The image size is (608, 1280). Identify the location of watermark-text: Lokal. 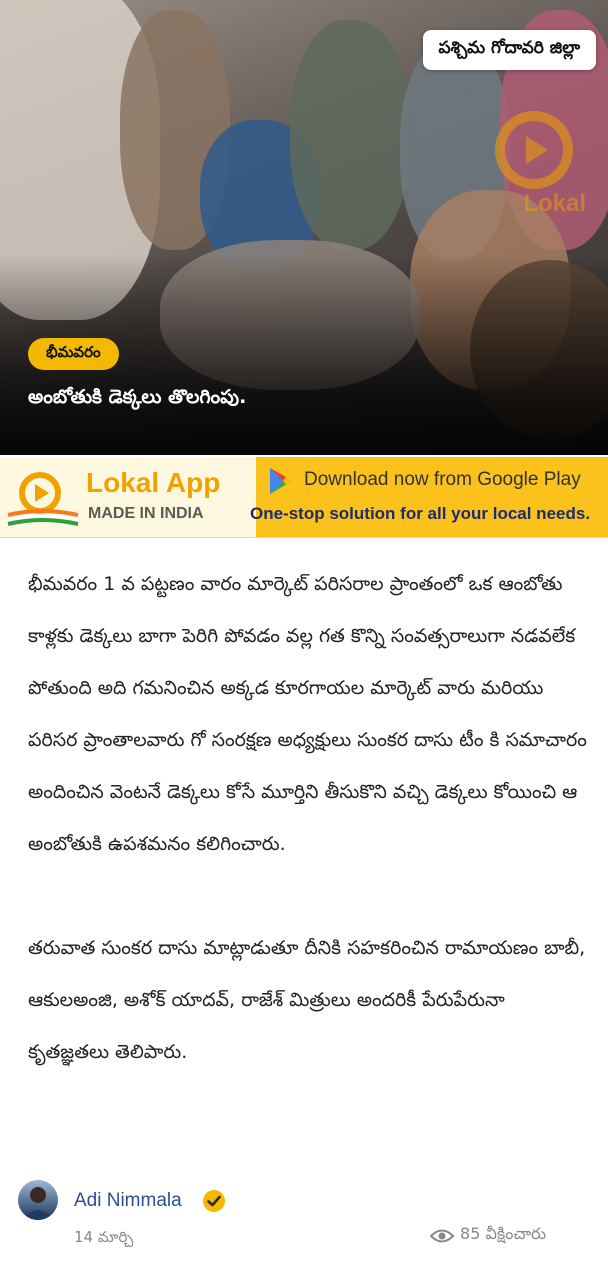
(554, 203).